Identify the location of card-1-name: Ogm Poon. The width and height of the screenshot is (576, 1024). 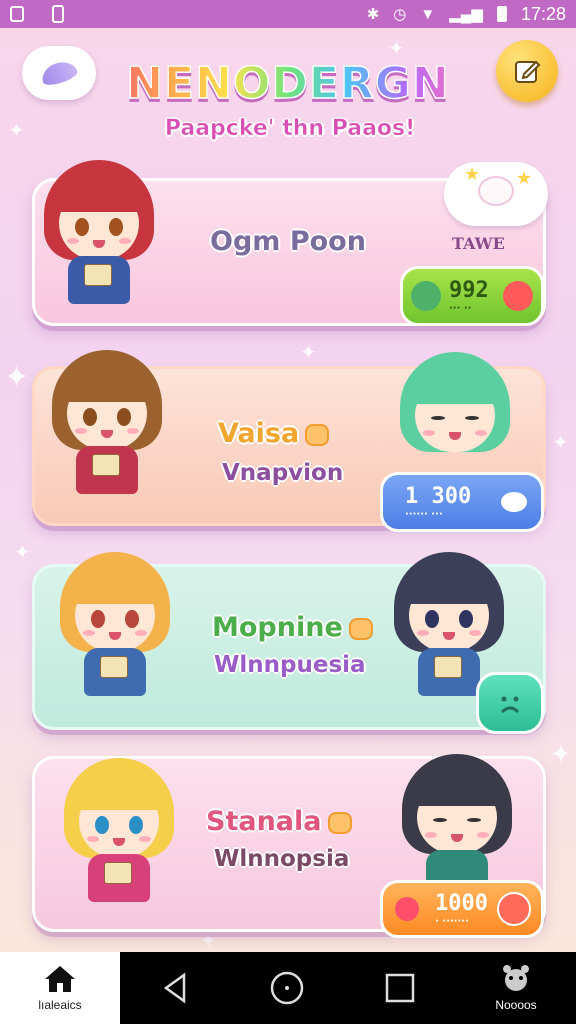
(288, 241).